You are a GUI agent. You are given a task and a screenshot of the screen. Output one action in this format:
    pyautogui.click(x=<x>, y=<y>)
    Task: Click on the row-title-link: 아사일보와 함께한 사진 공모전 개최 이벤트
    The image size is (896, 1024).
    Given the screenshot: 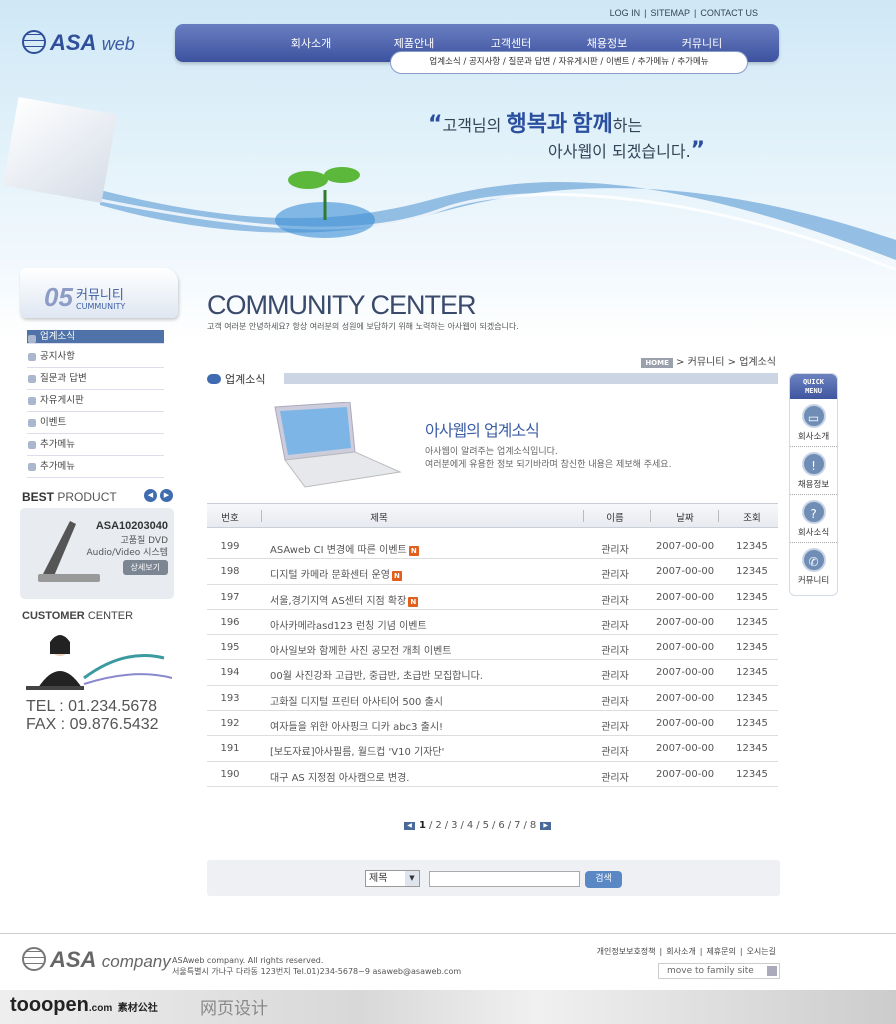 What is the action you would take?
    pyautogui.click(x=361, y=649)
    